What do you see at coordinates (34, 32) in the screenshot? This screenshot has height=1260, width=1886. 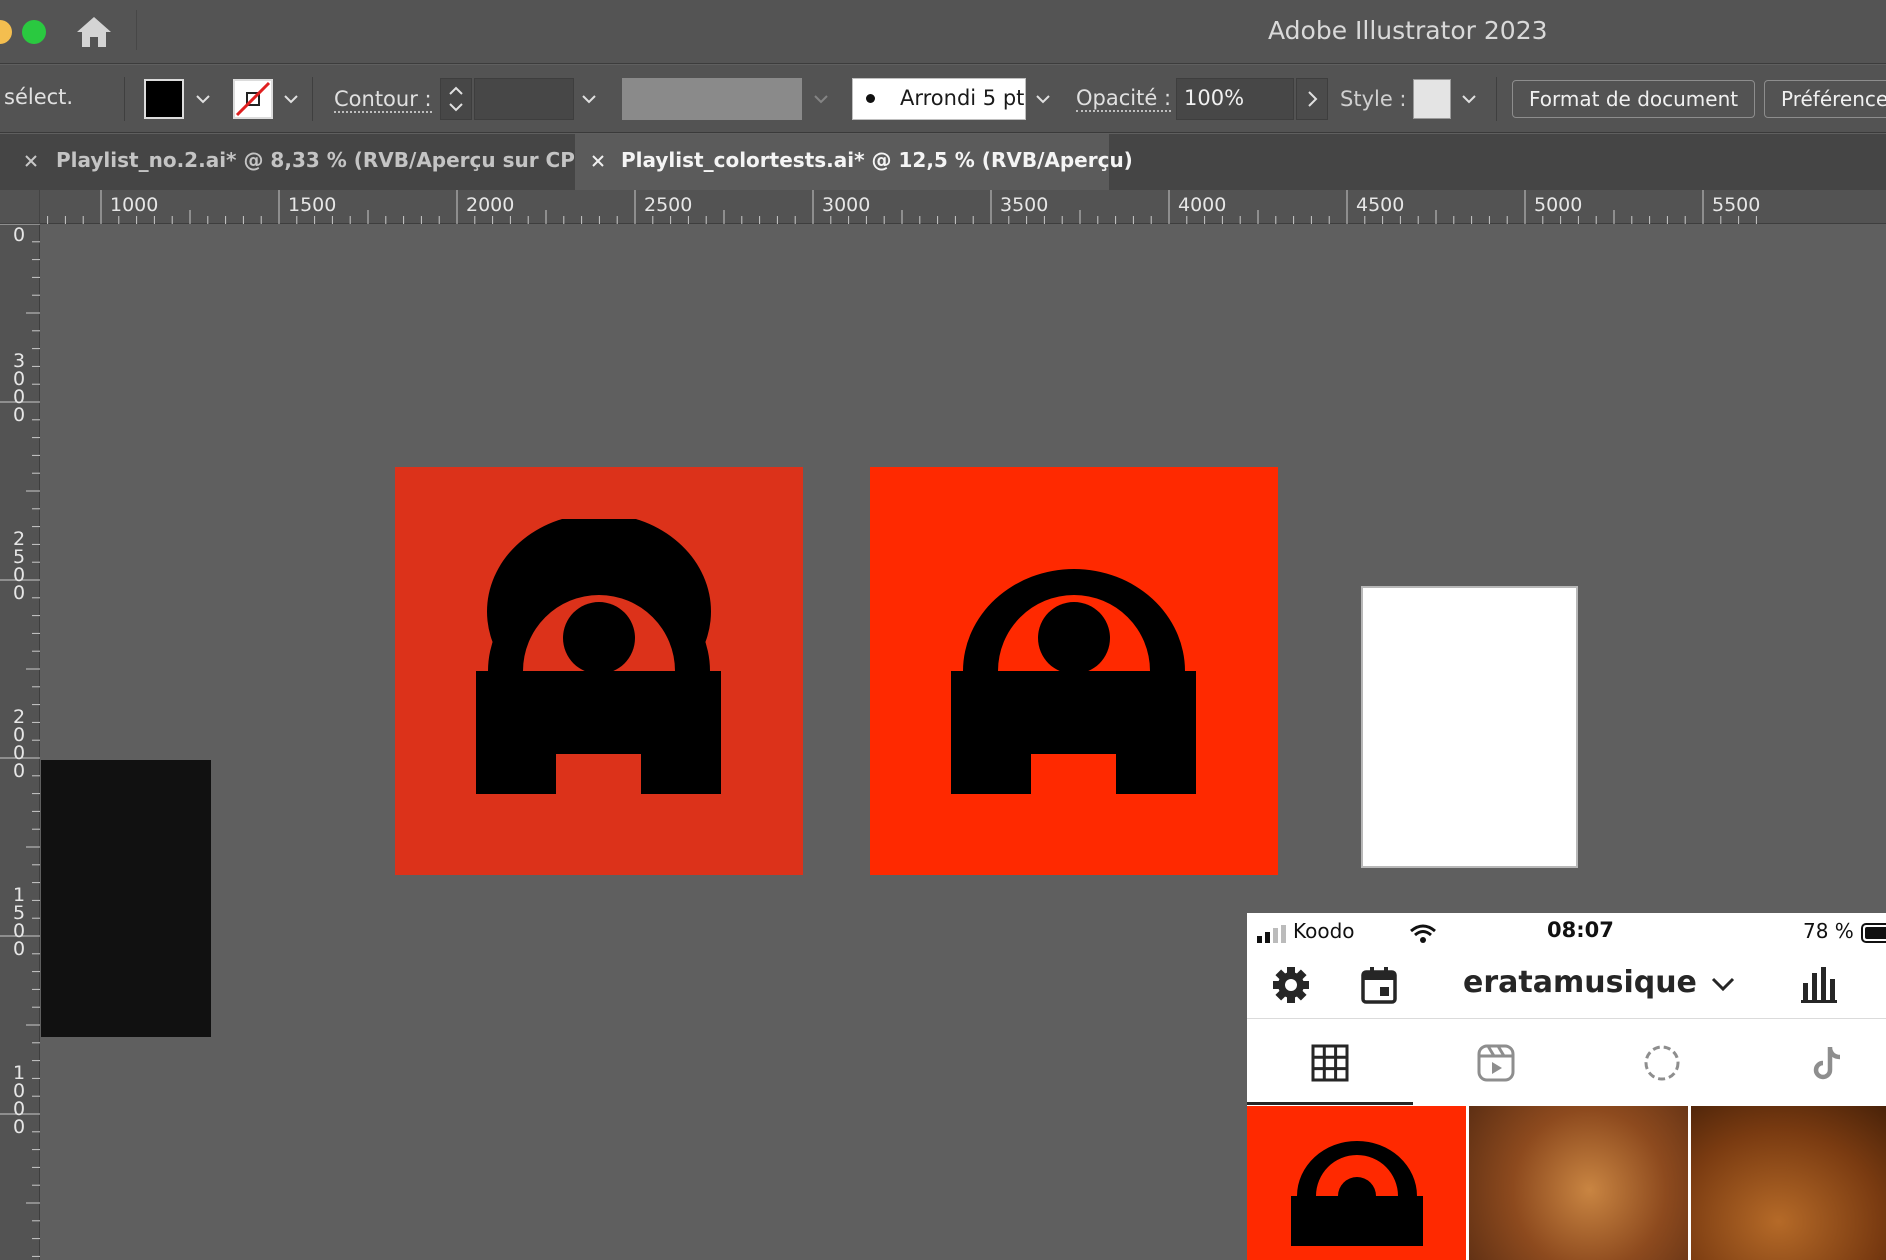 I see `zoom-button` at bounding box center [34, 32].